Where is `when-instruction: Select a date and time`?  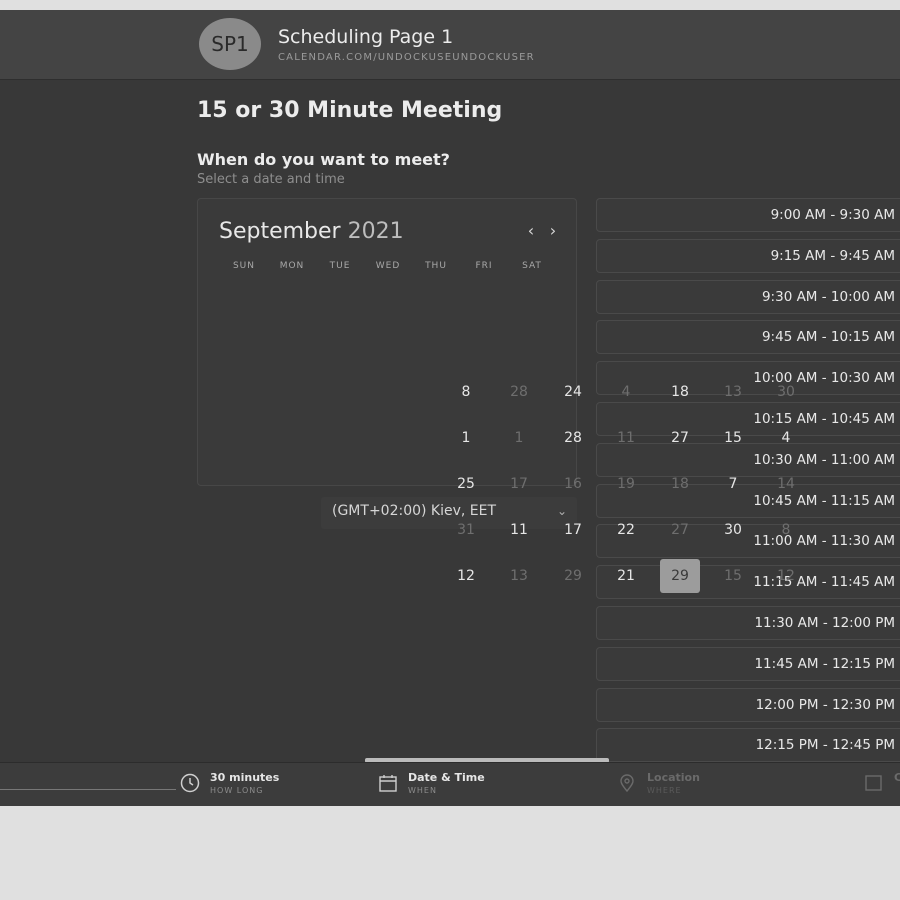 when-instruction: Select a date and time is located at coordinates (271, 179).